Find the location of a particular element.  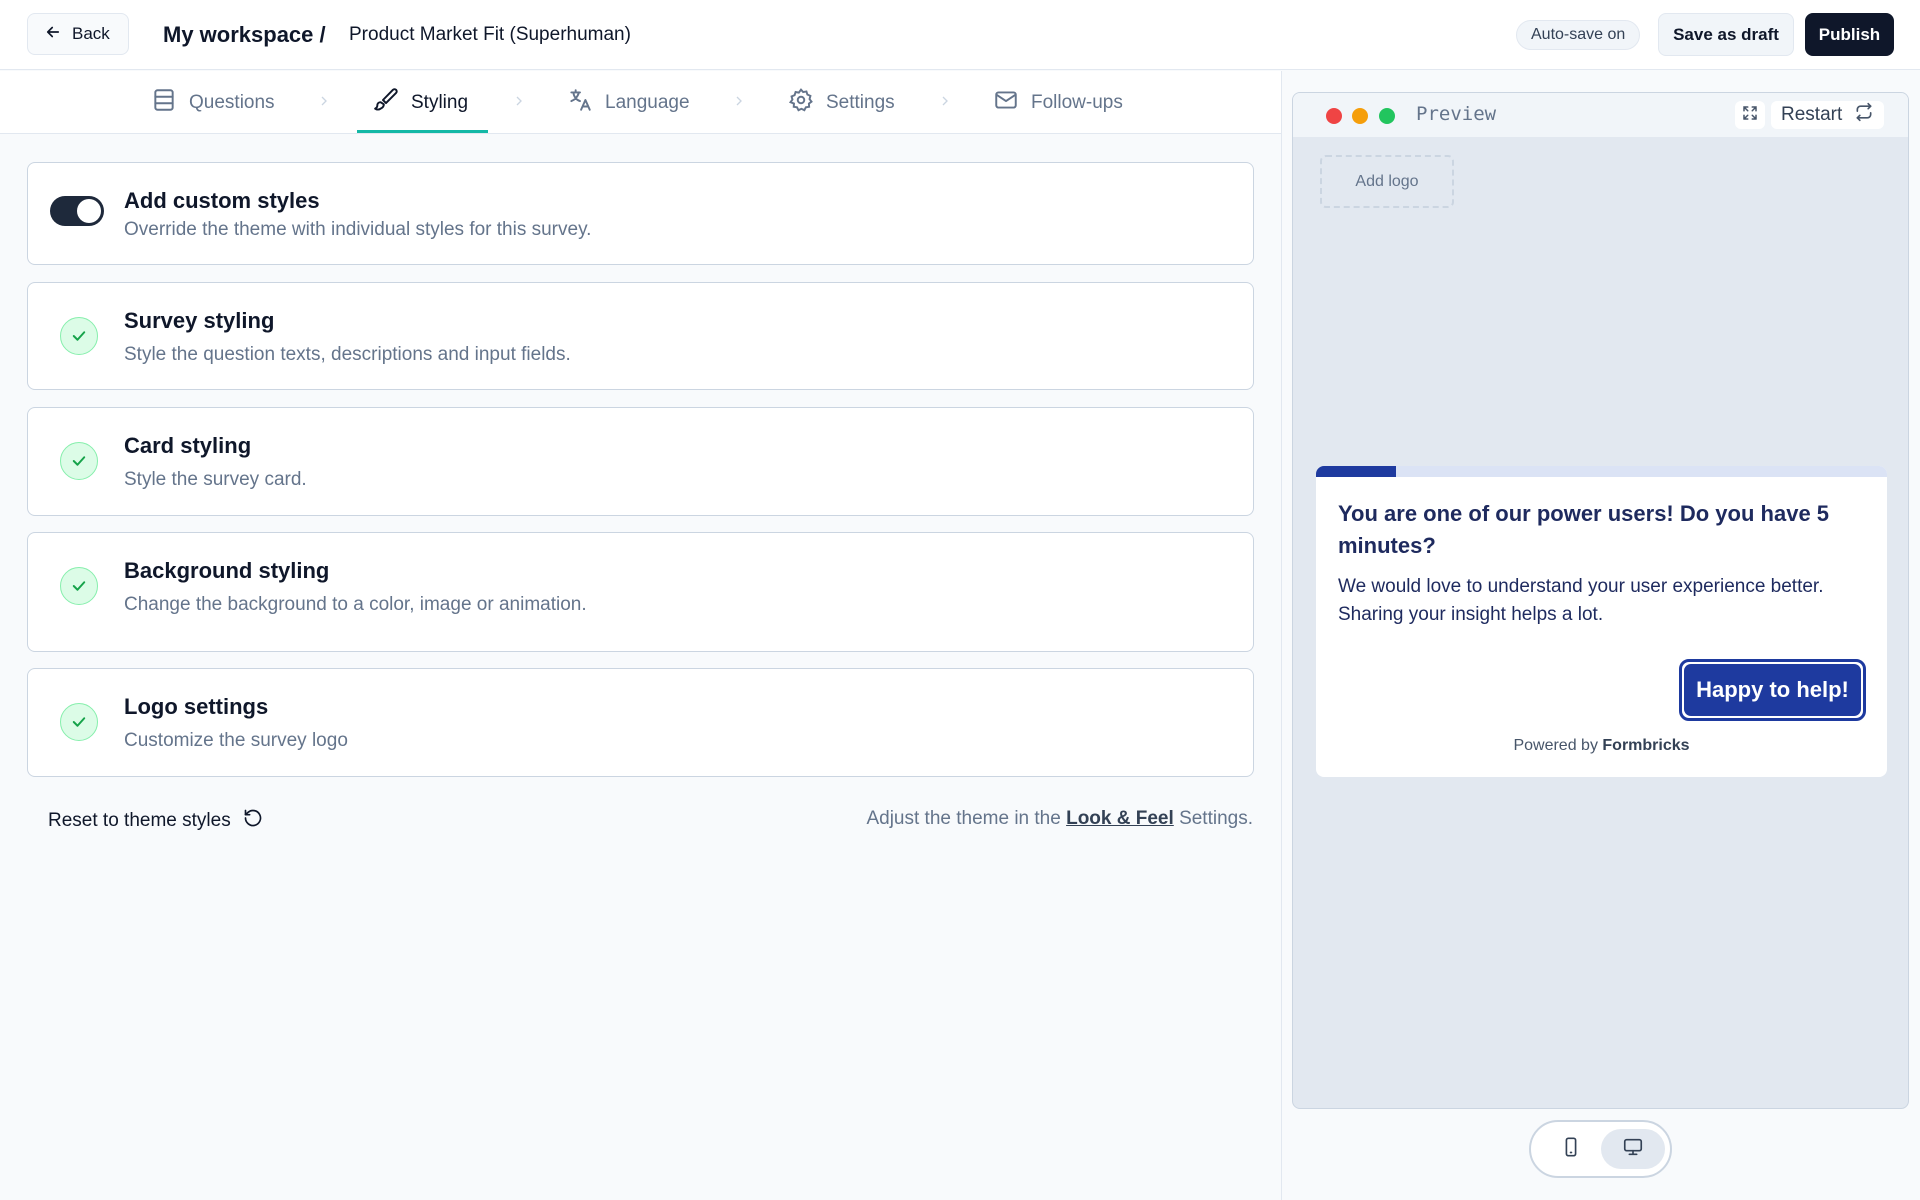

questions-icon is located at coordinates (164, 103).